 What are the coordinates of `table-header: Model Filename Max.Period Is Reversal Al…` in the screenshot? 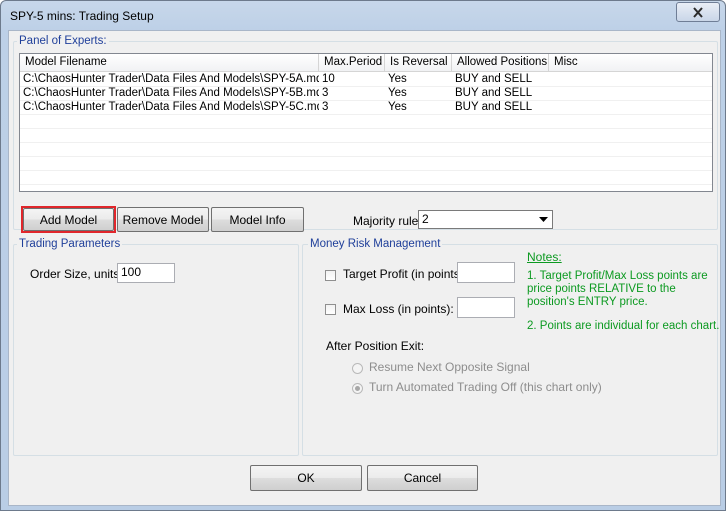 It's located at (366, 63).